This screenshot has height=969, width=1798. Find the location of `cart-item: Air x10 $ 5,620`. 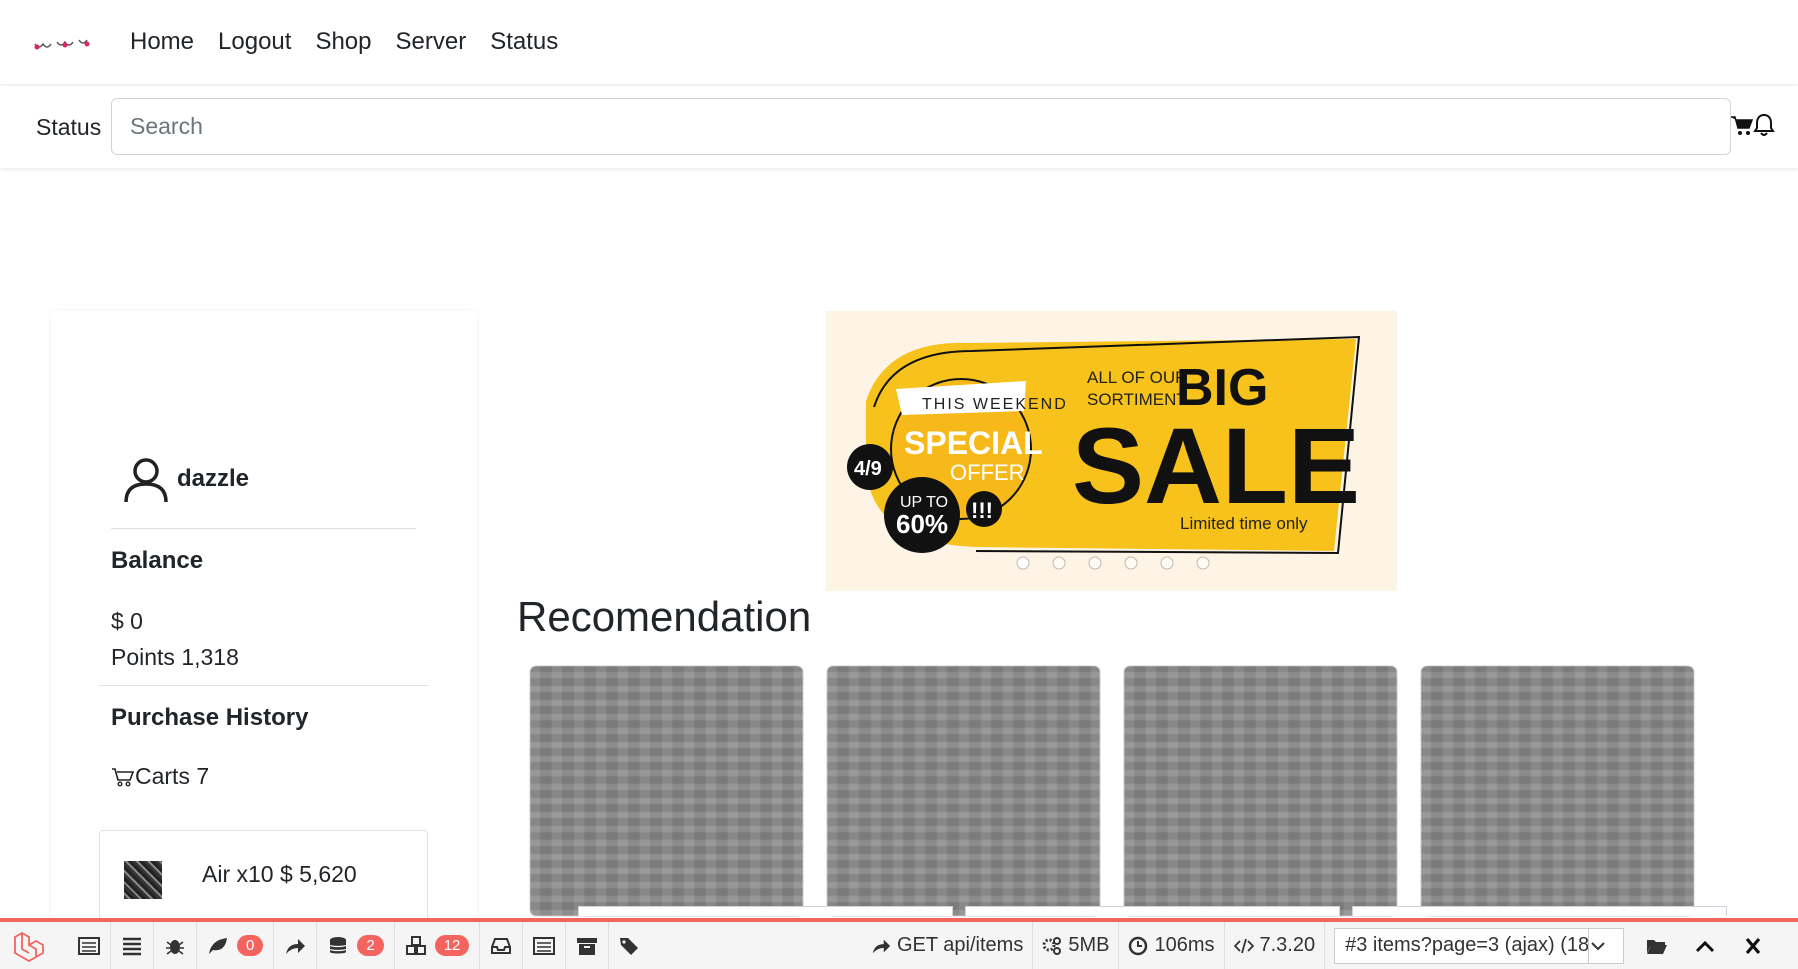

cart-item: Air x10 $ 5,620 is located at coordinates (263, 880).